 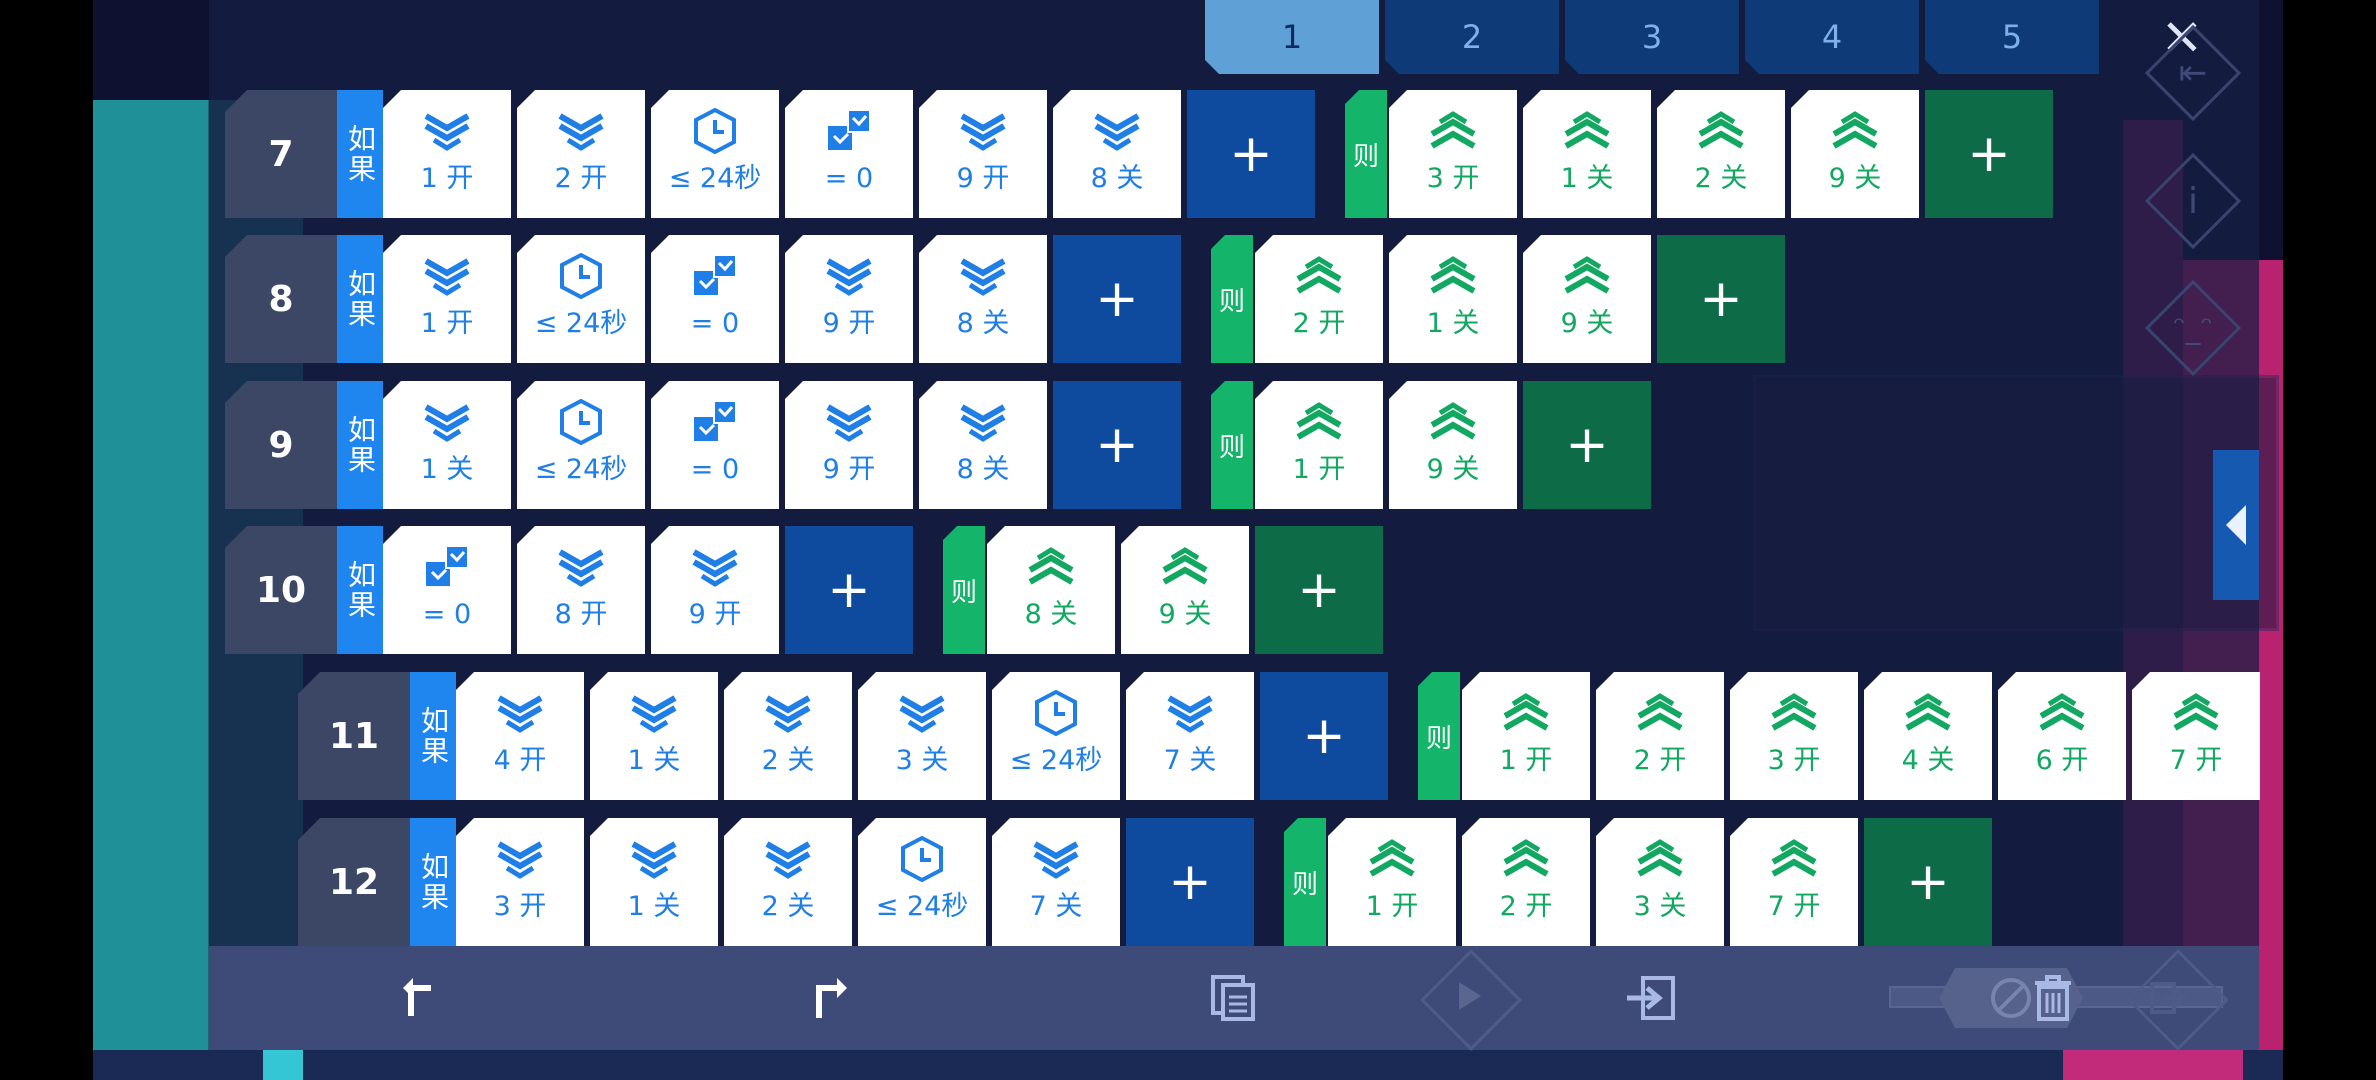 I want to click on then-tag: 则, so click(x=1232, y=299).